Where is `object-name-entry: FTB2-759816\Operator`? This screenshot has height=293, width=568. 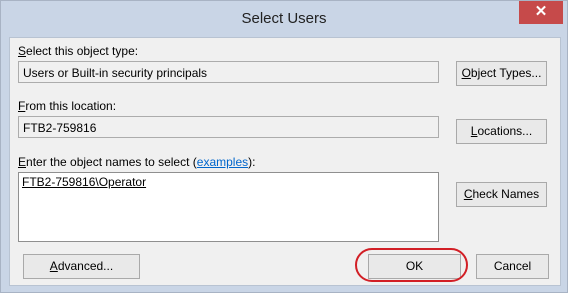 object-name-entry: FTB2-759816\Operator is located at coordinates (84, 182).